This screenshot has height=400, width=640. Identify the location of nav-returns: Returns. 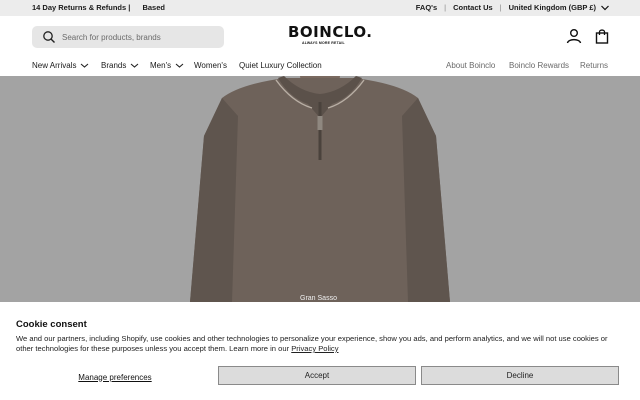
(594, 65).